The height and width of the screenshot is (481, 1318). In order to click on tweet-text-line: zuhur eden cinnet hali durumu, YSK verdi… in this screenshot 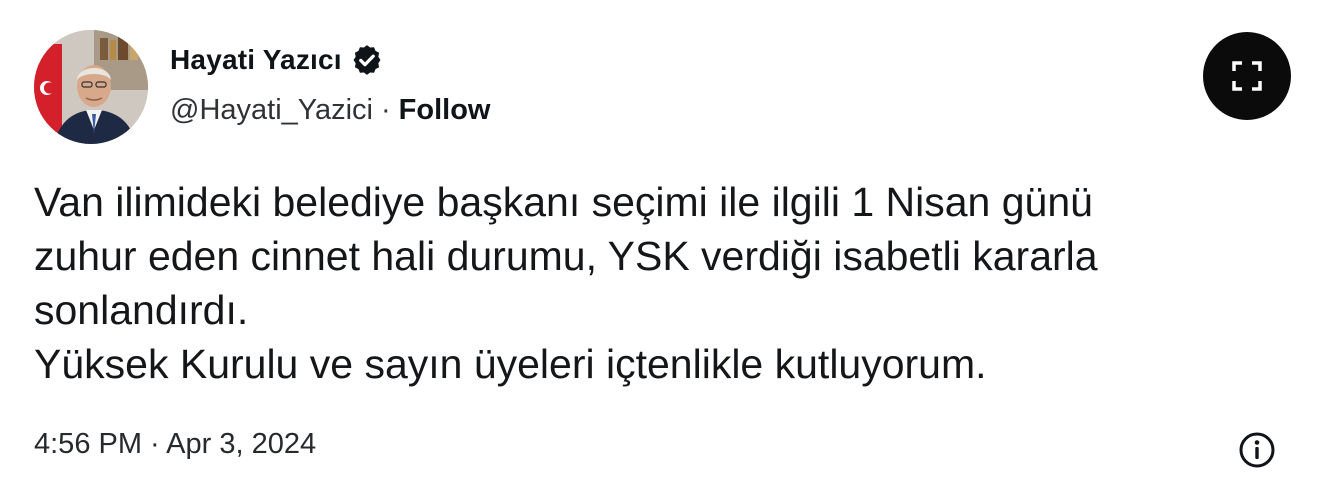, I will do `click(566, 256)`.